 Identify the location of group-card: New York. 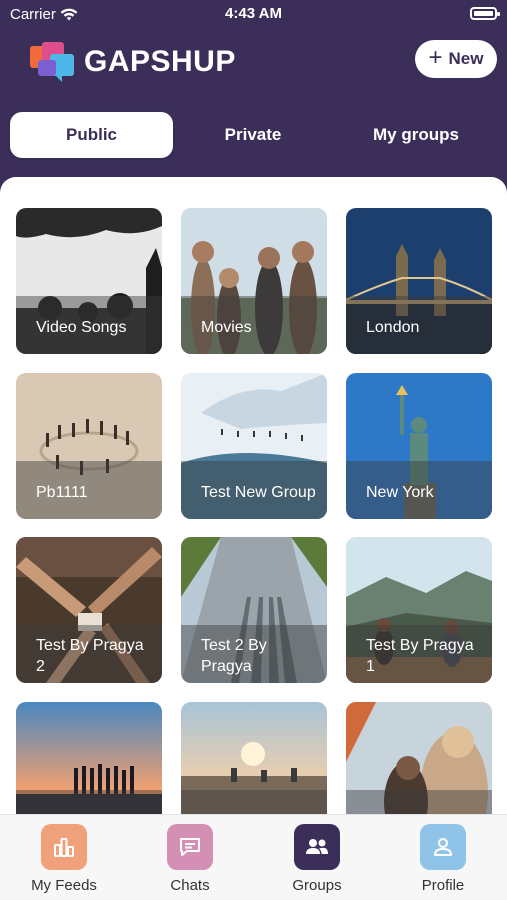
(419, 446).